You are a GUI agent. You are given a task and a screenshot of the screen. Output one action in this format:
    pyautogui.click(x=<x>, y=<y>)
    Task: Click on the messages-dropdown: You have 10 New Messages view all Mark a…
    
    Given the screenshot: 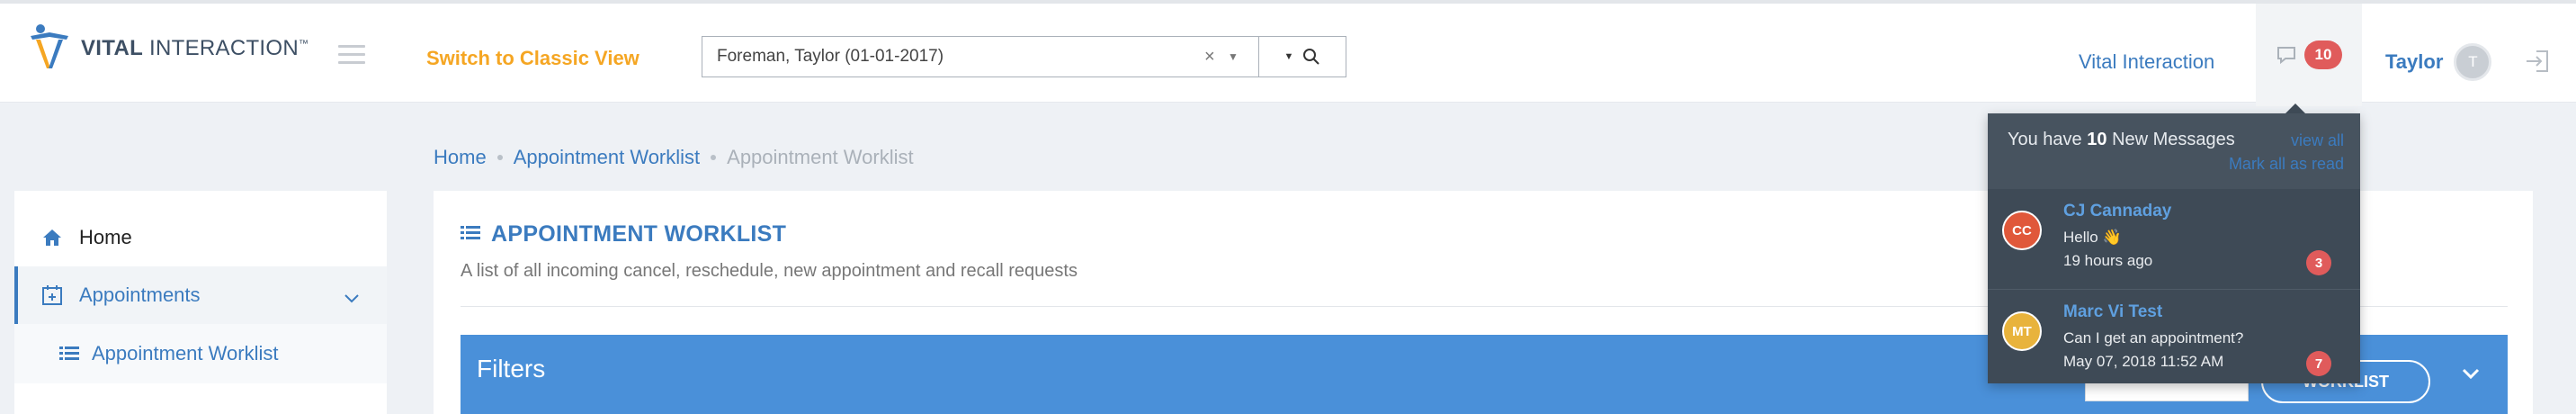 What is the action you would take?
    pyautogui.click(x=2174, y=243)
    